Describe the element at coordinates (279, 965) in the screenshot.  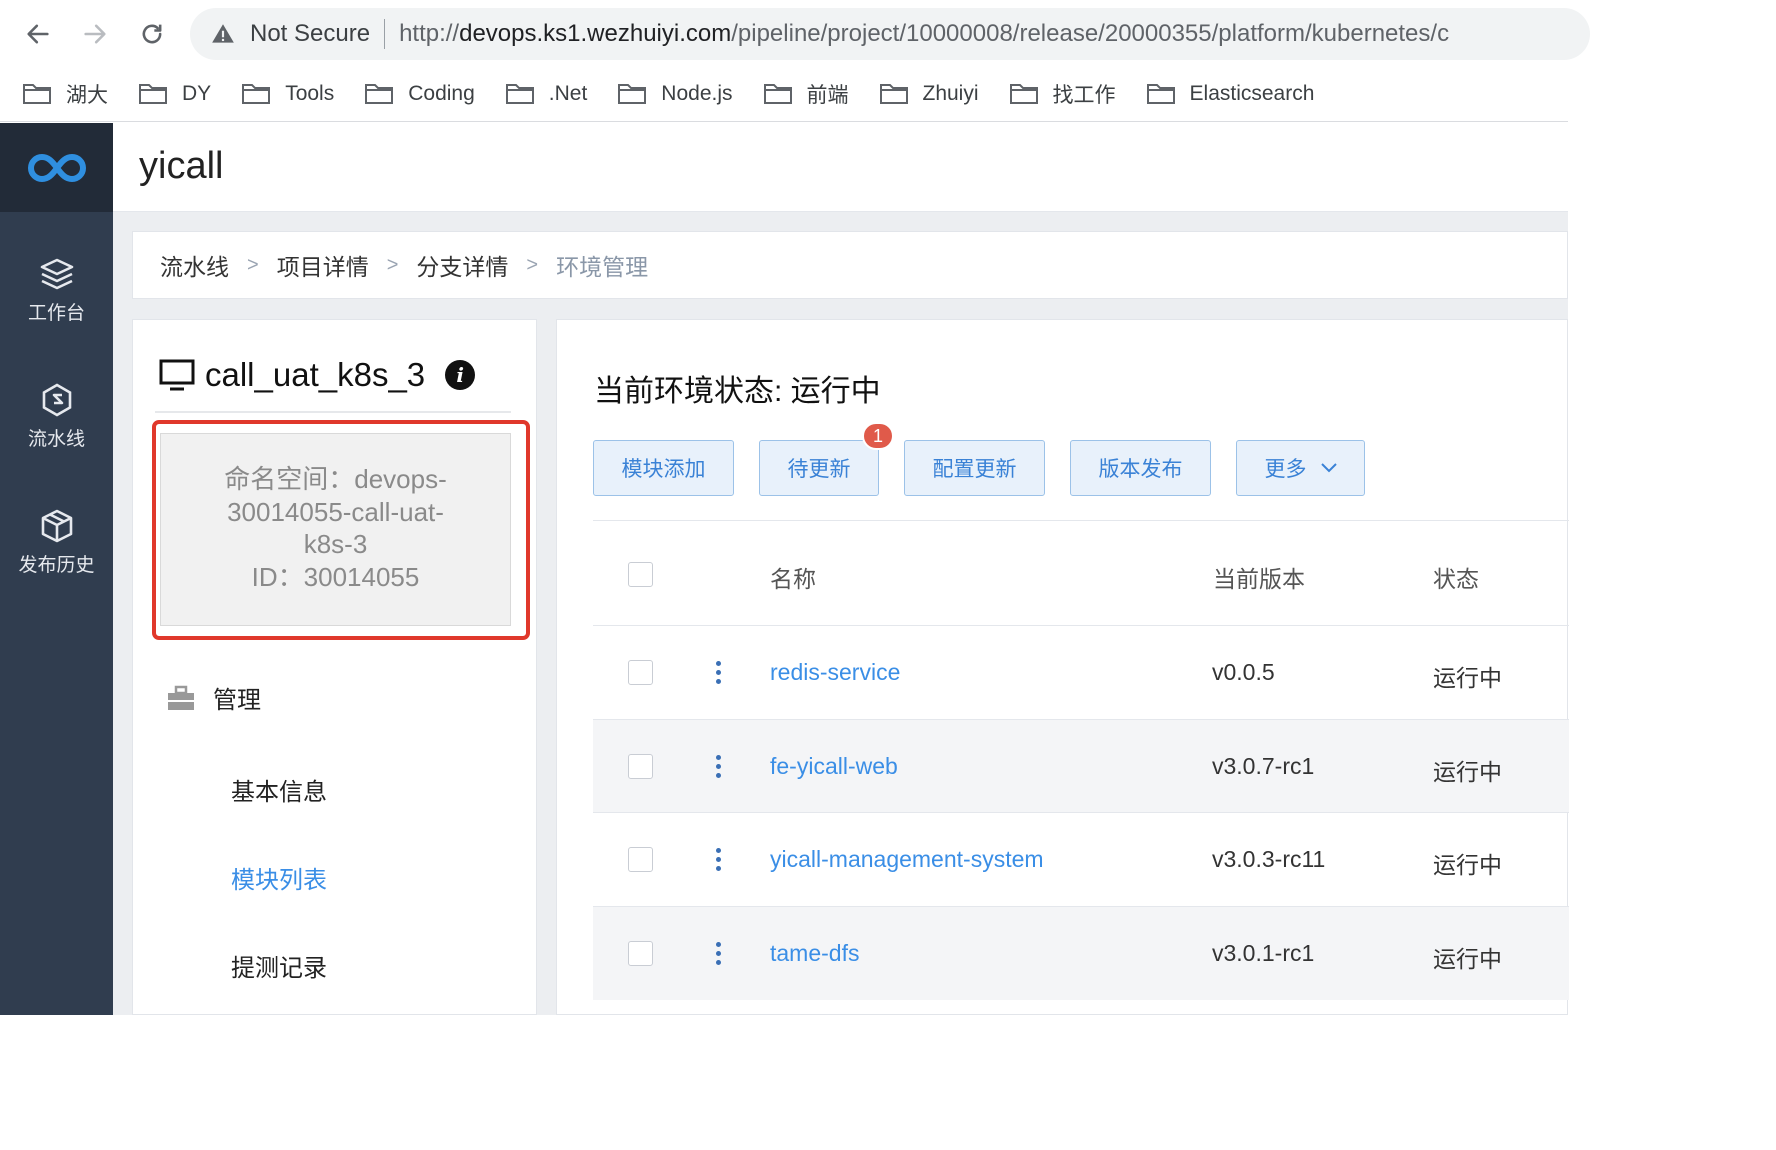
I see `menu-item-test-records: 提测记录` at that location.